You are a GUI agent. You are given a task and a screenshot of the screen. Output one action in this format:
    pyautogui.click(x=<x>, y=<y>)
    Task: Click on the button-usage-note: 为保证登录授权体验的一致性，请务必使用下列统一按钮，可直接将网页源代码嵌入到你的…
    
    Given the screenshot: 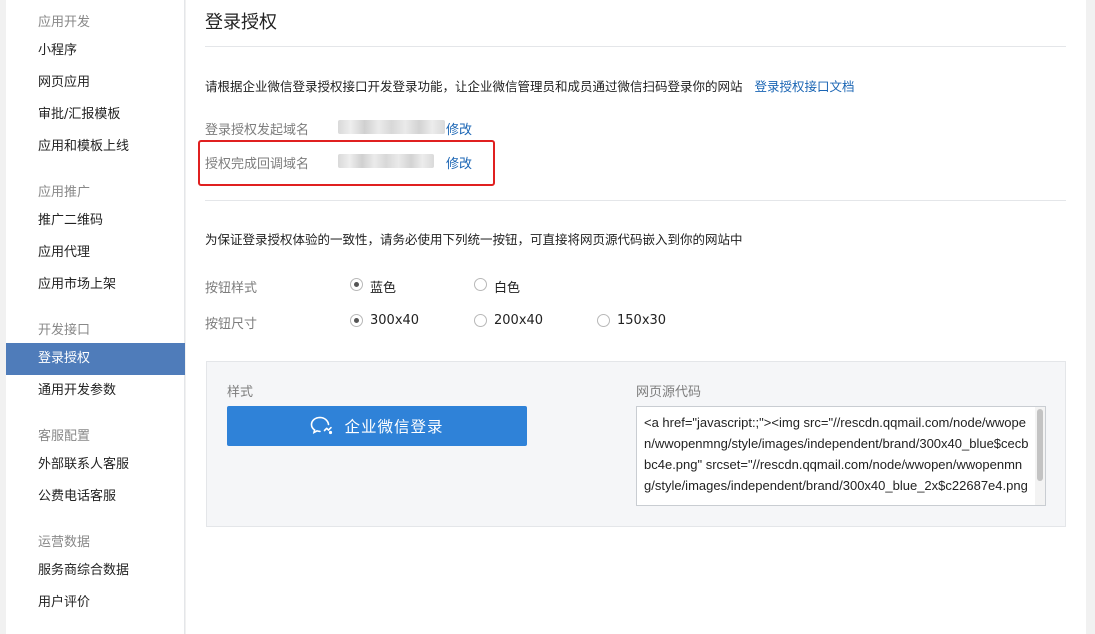 What is the action you would take?
    pyautogui.click(x=474, y=239)
    